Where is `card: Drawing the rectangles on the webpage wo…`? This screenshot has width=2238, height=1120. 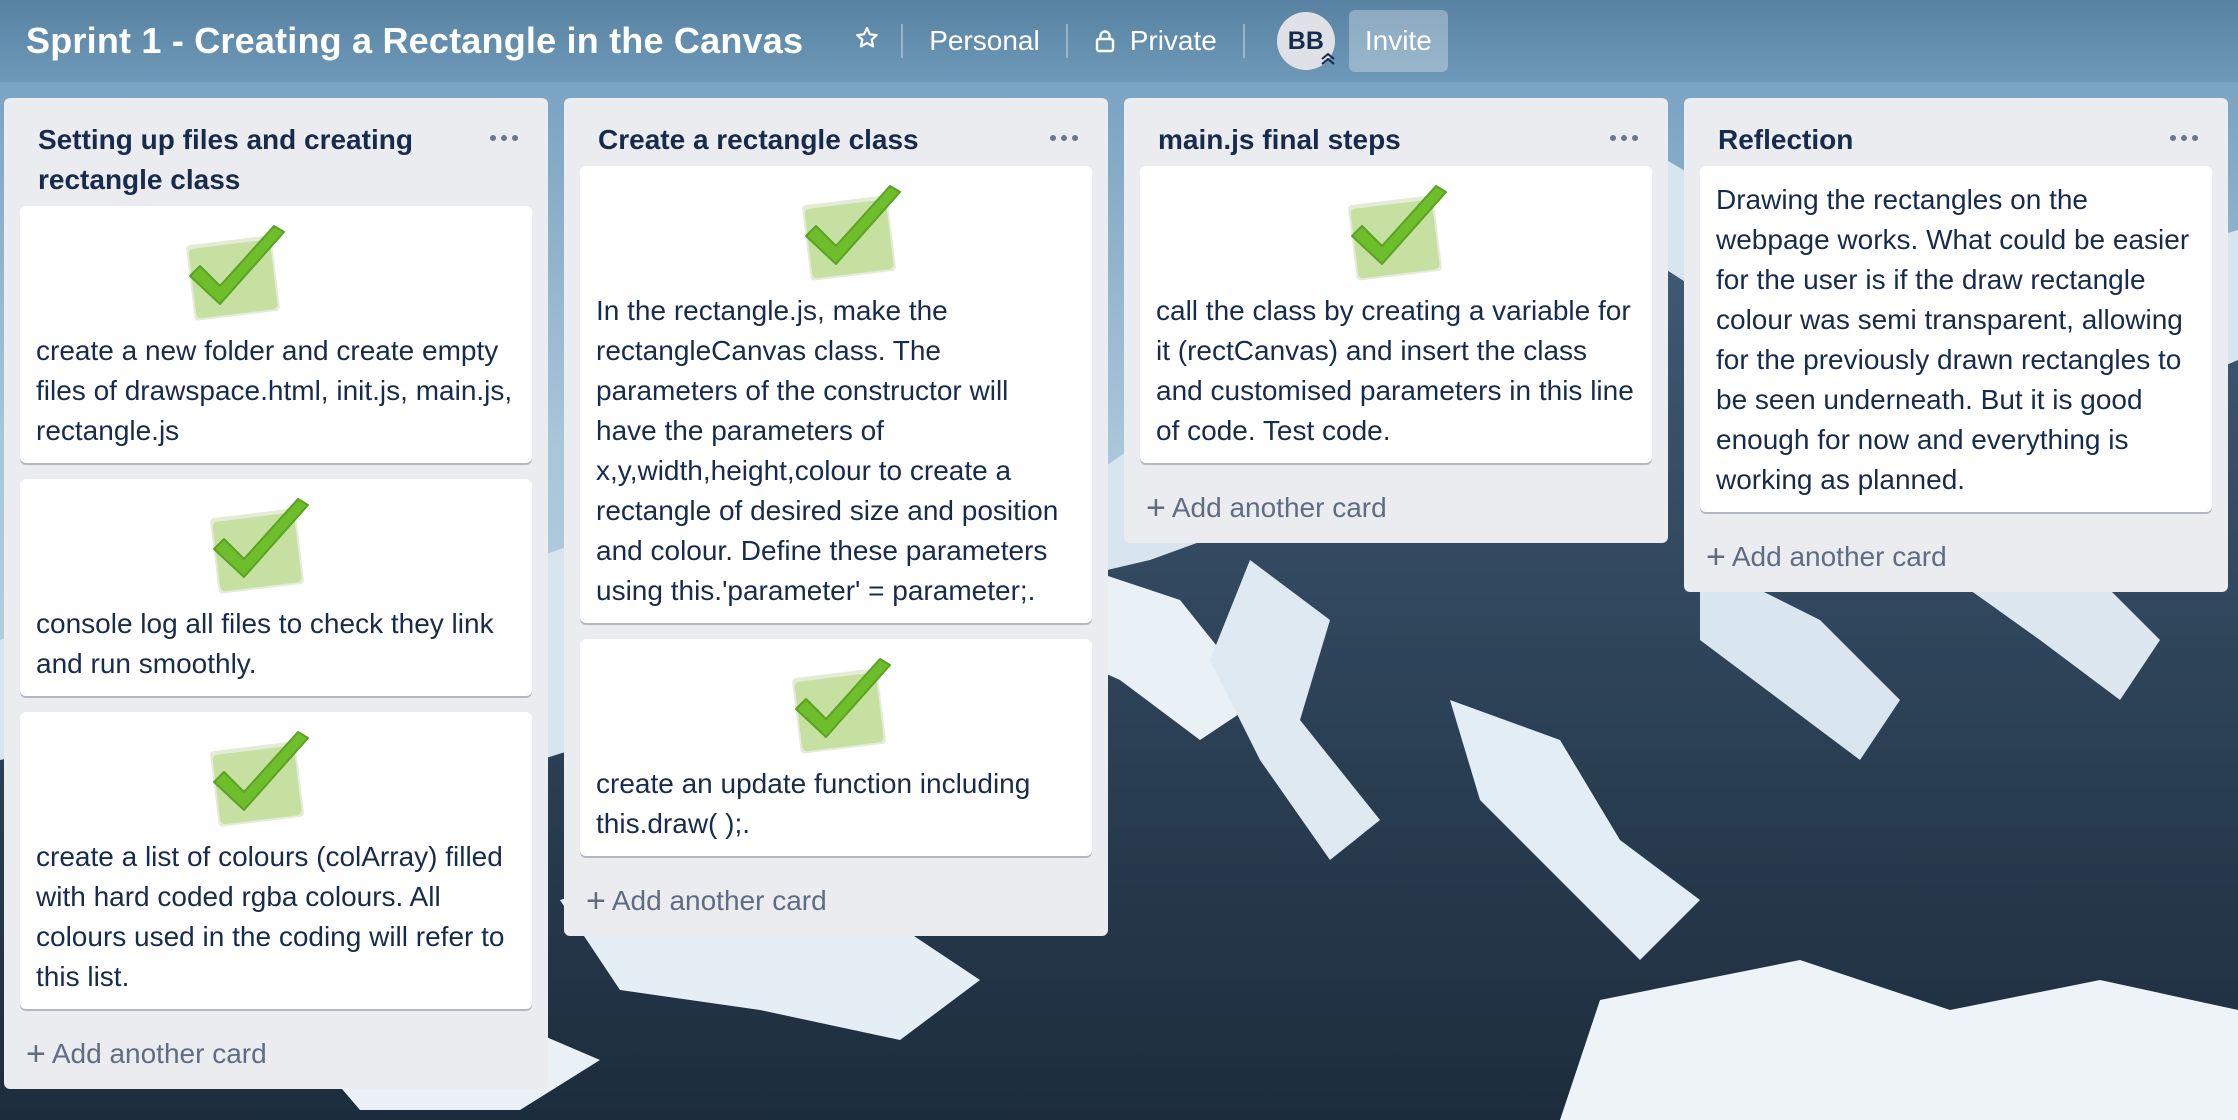
card: Drawing the rectangles on the webpage wo… is located at coordinates (1956, 339).